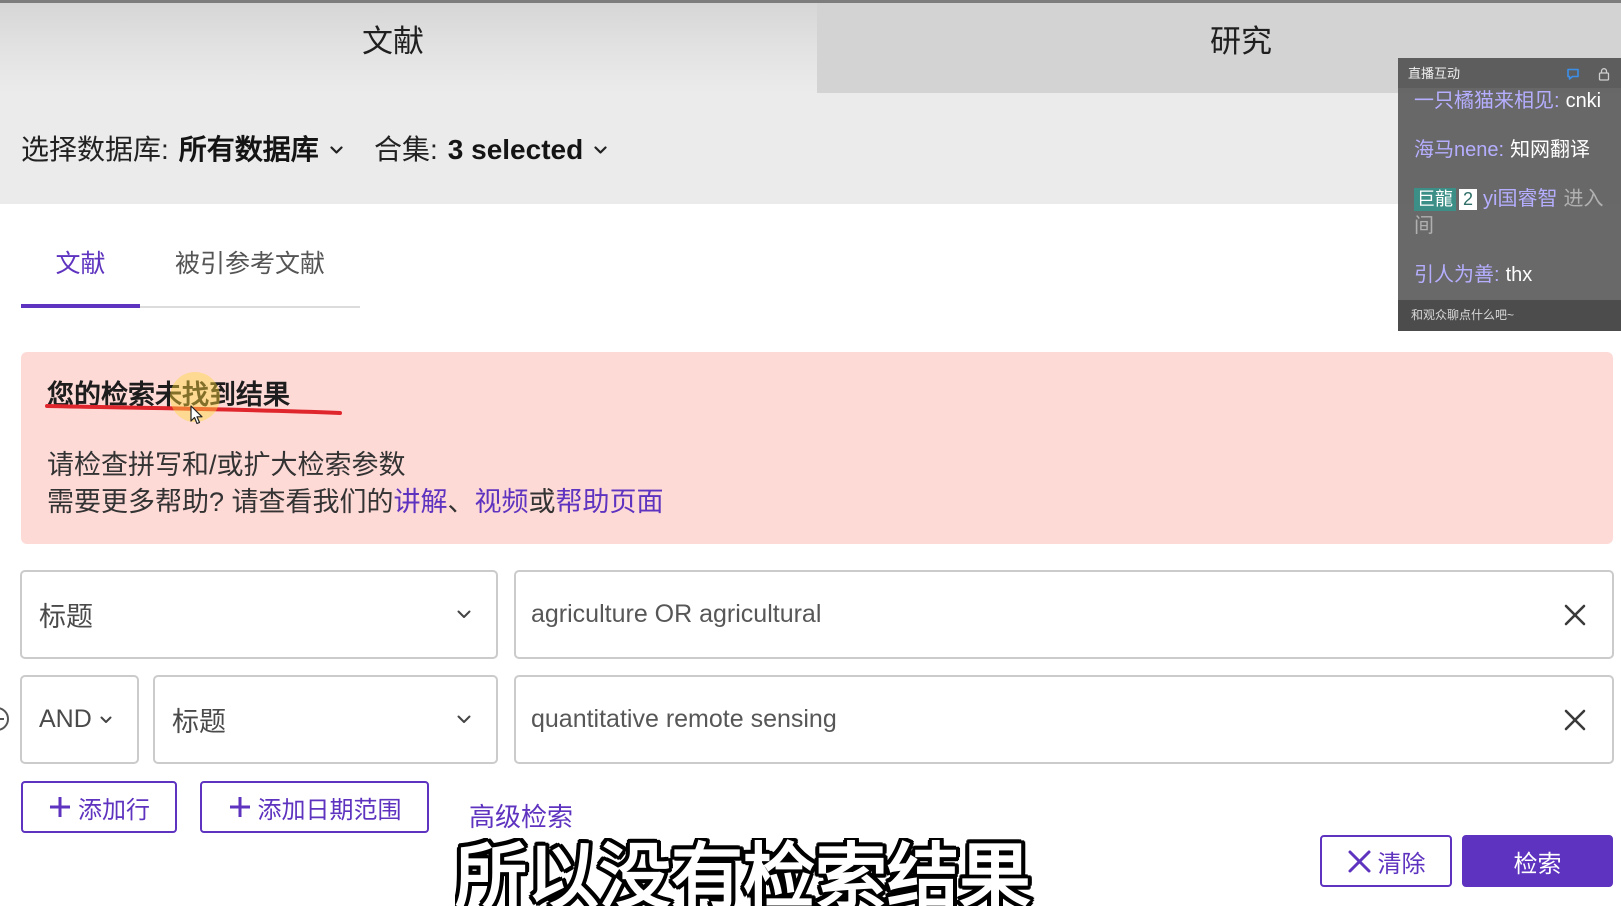 This screenshot has width=1621, height=906. I want to click on clear-label: 清除, so click(1401, 864).